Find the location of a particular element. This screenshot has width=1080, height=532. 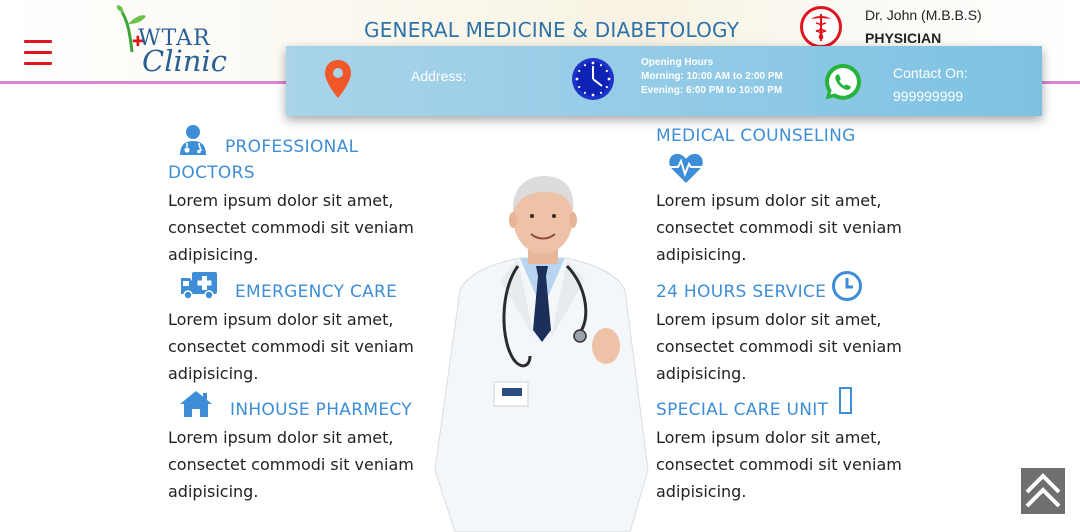

scroll-to-top-button is located at coordinates (1043, 491).